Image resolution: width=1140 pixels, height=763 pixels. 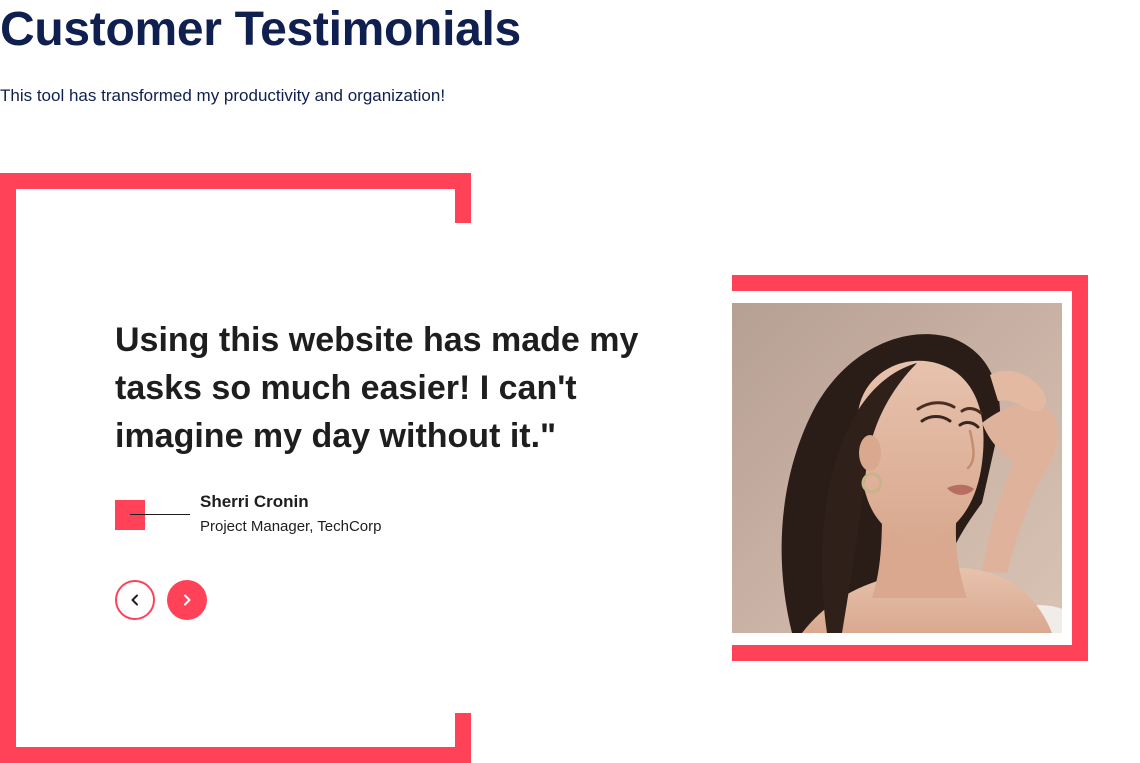 I want to click on frame-top-bar, so click(x=235, y=181).